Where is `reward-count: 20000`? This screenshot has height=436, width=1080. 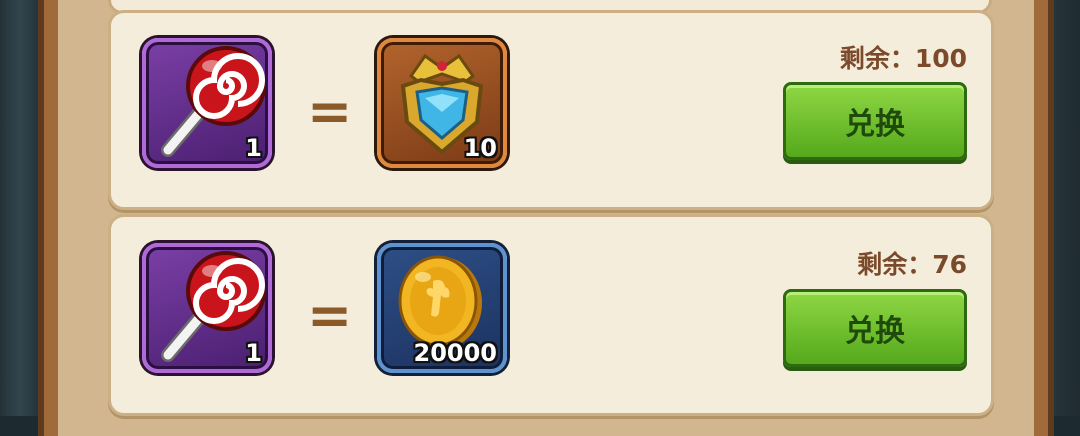
reward-count: 20000 is located at coordinates (455, 353).